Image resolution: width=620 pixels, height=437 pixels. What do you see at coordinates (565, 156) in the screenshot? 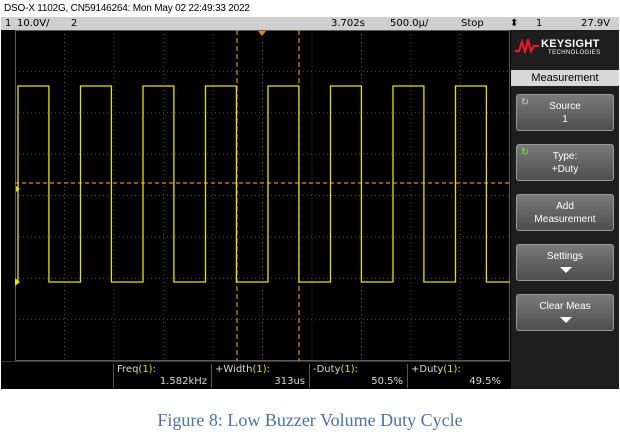
I see `softkey-label: Type:` at bounding box center [565, 156].